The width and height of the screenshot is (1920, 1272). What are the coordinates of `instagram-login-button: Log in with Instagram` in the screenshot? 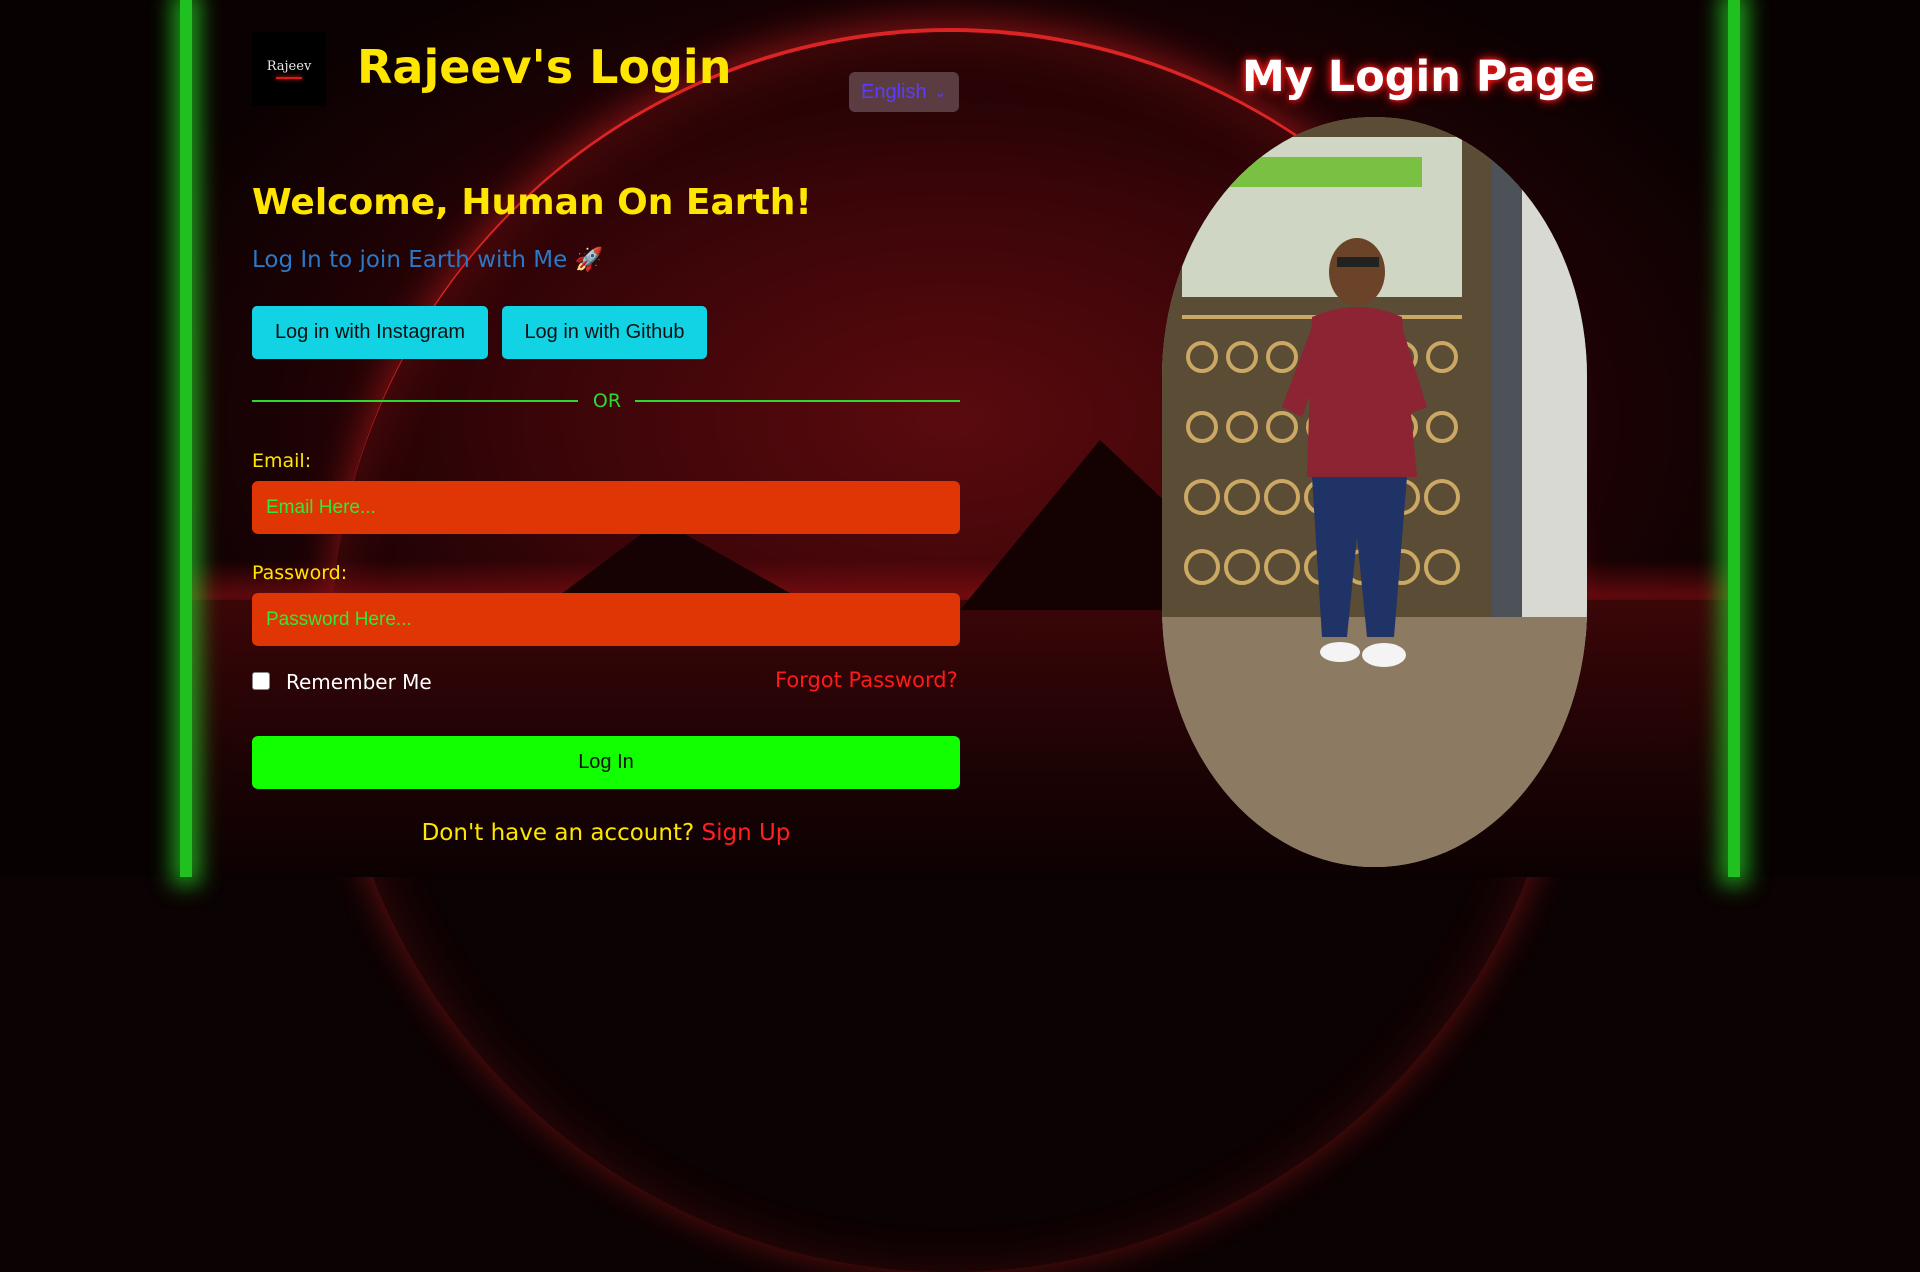 It's located at (370, 332).